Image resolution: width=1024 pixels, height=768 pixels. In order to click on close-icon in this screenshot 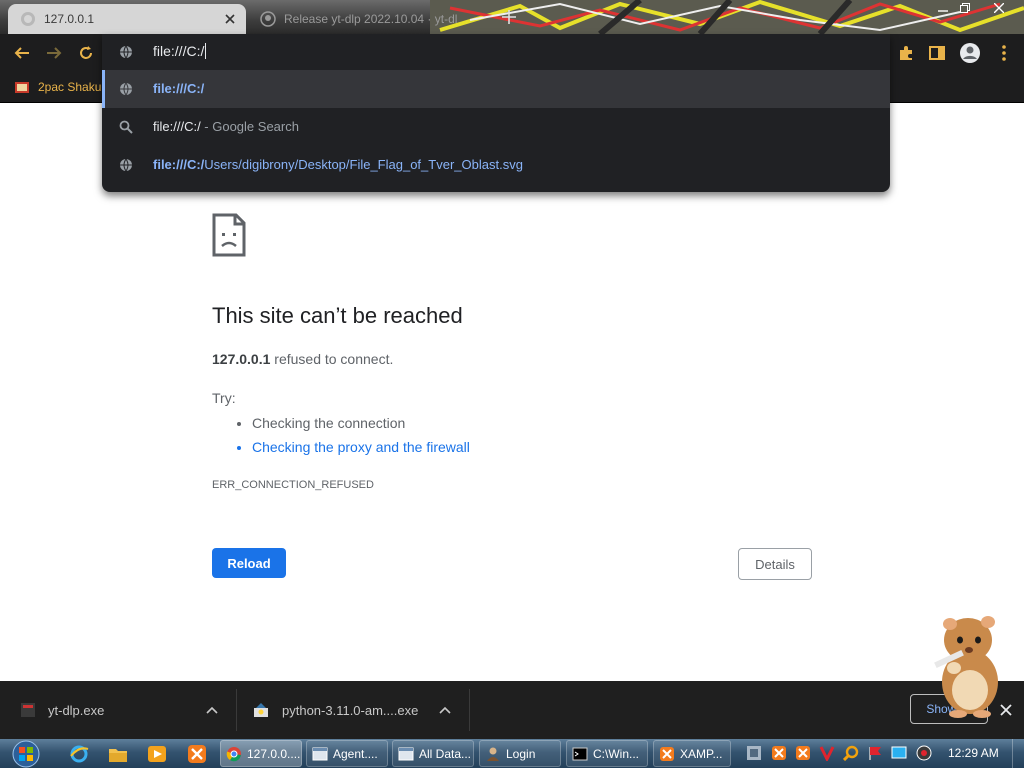, I will do `click(999, 8)`.